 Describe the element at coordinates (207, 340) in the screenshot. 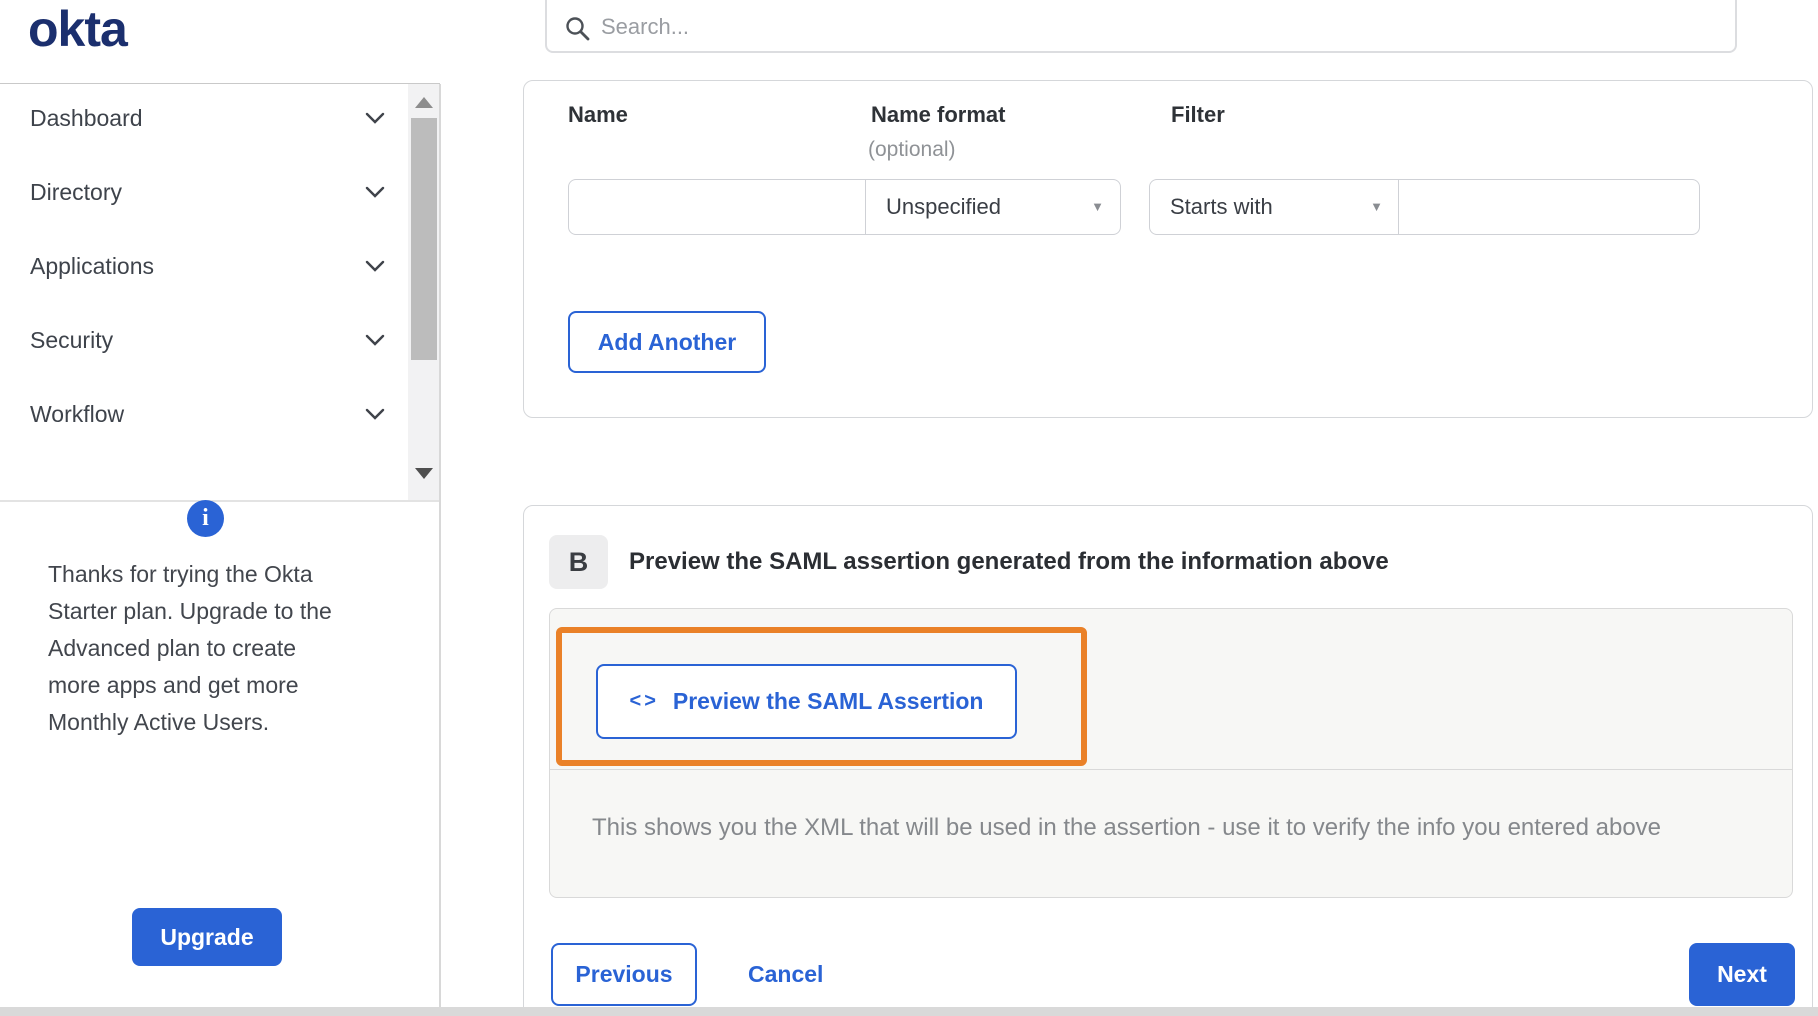

I see `sidebar-item-security: Security` at that location.